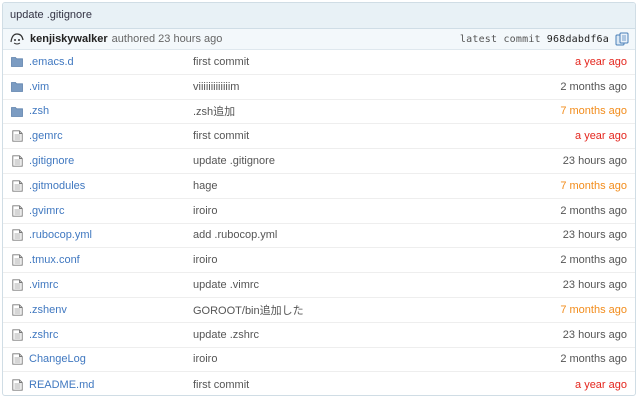  I want to click on file-name-link: .gemrc, so click(113, 136).